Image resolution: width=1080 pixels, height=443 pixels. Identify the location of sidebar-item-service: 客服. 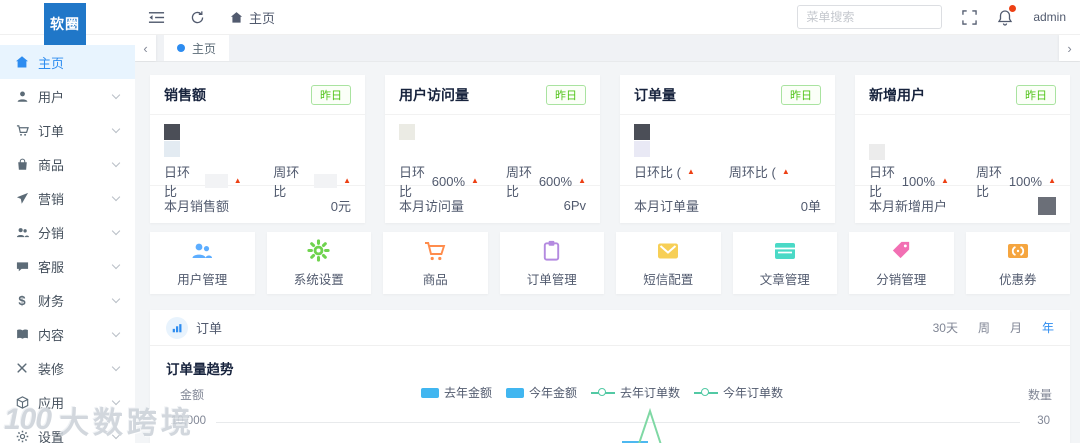
(67, 266).